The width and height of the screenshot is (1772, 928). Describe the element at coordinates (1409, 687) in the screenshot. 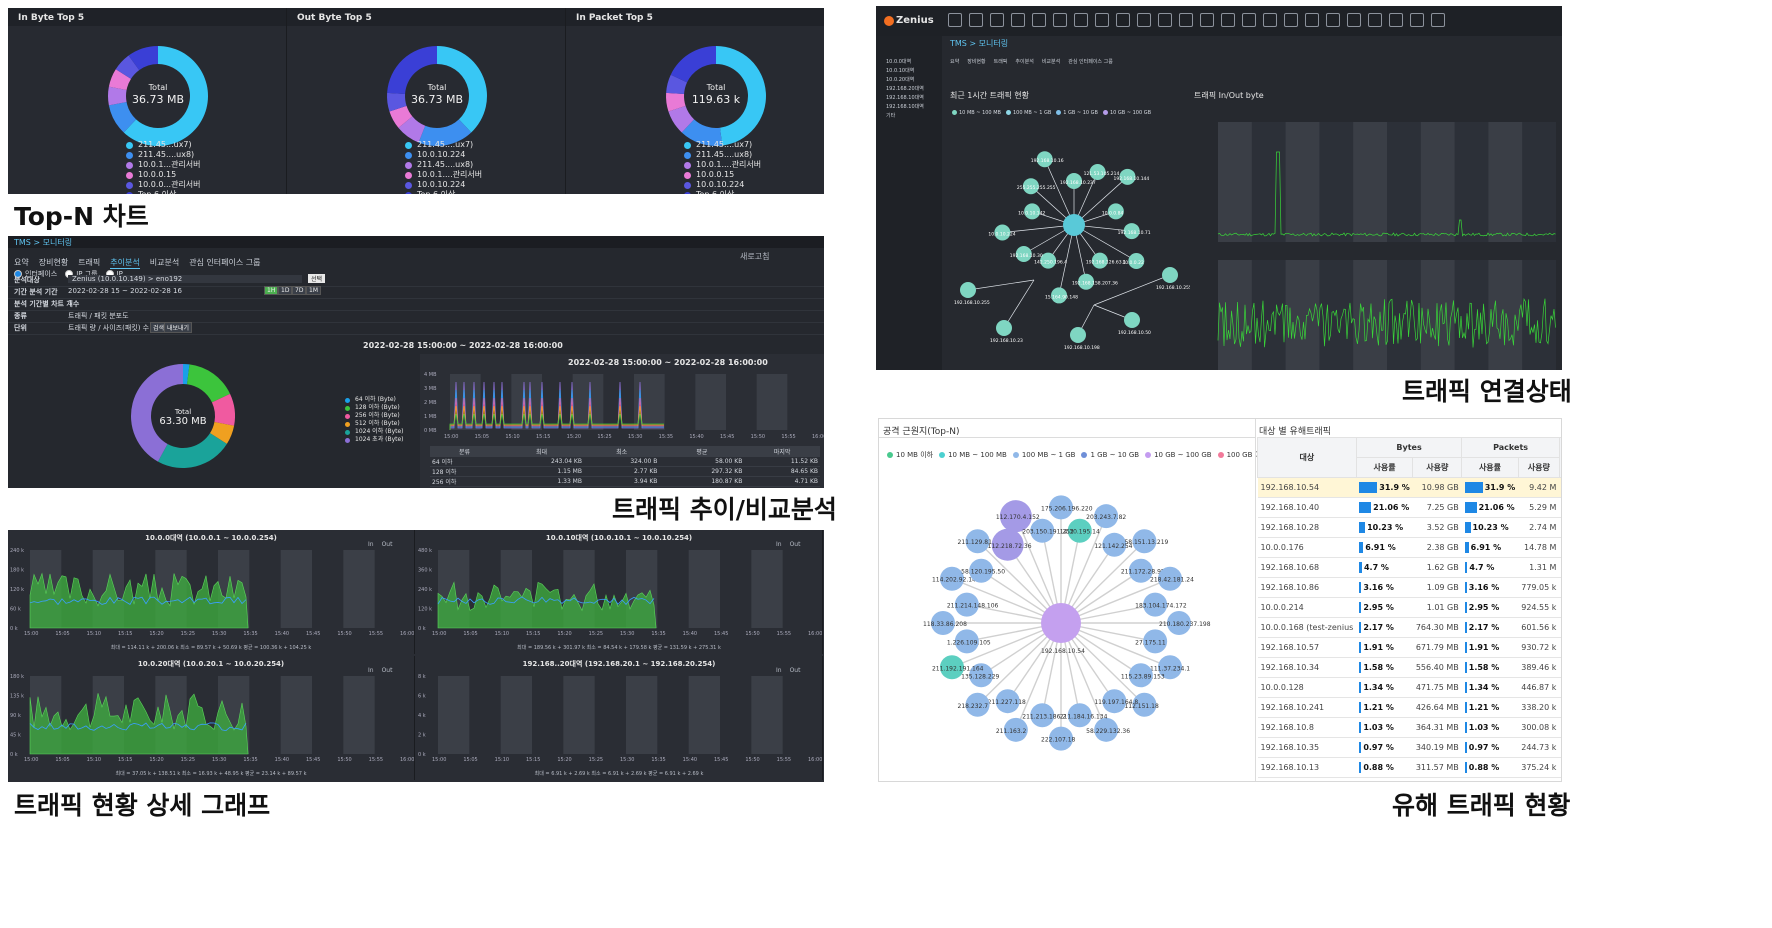

I see `harm-row: 10.0.0.128 1.34 % 471.75 MB 1.34 % 446.87 k` at that location.